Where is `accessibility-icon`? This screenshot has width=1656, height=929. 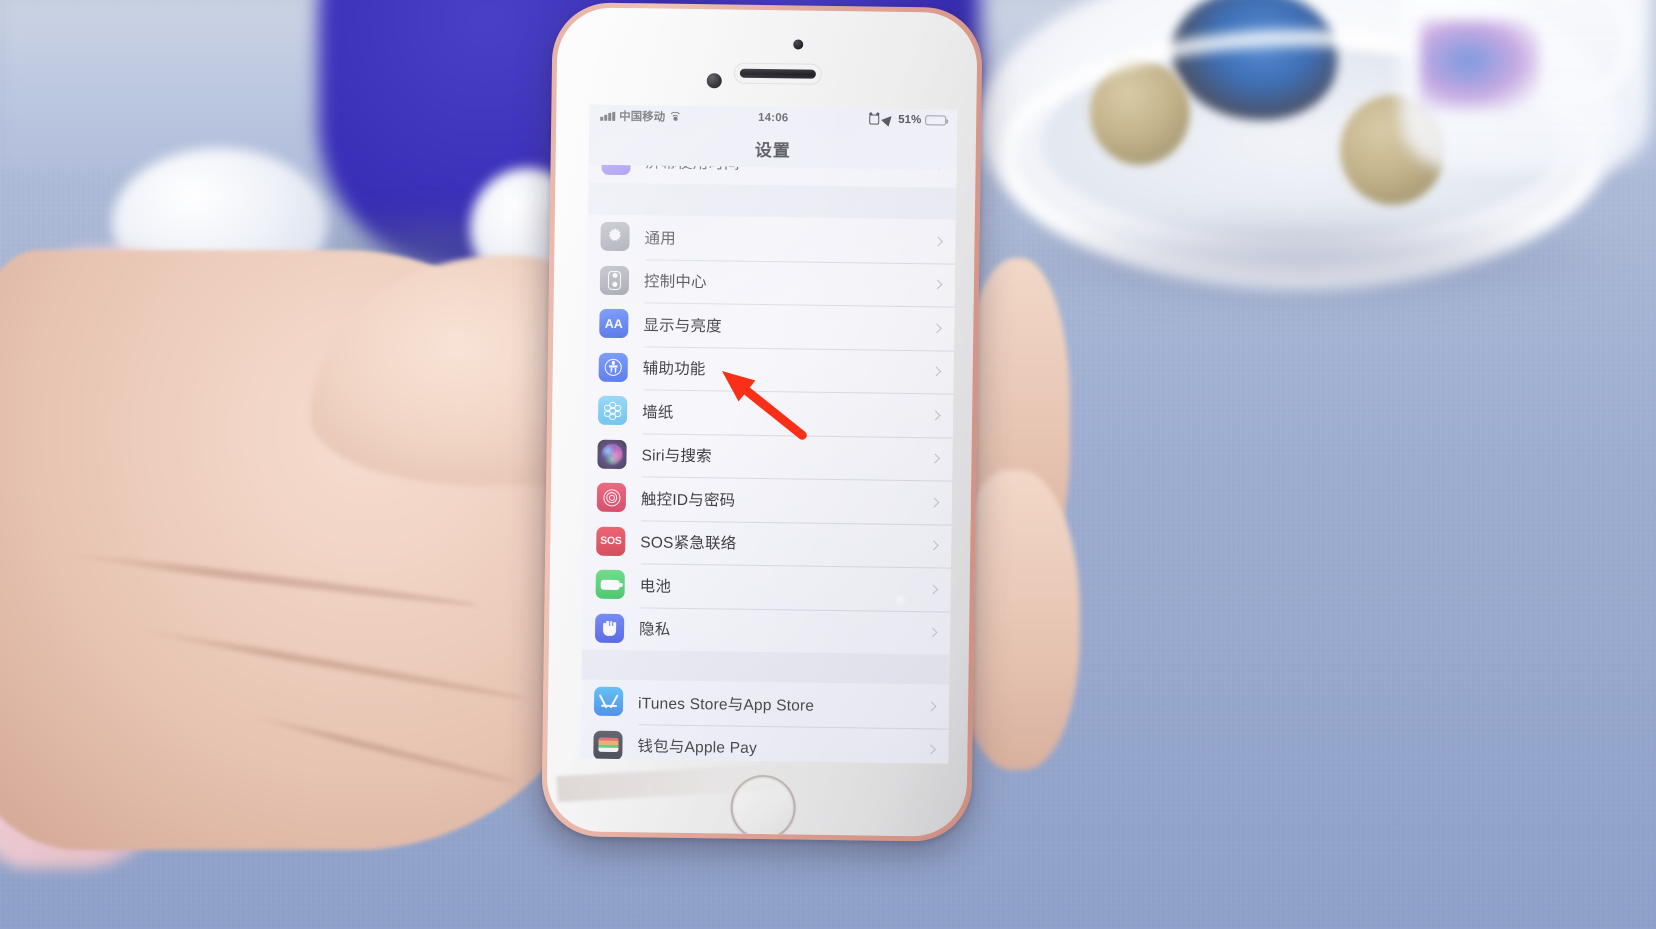
accessibility-icon is located at coordinates (613, 367).